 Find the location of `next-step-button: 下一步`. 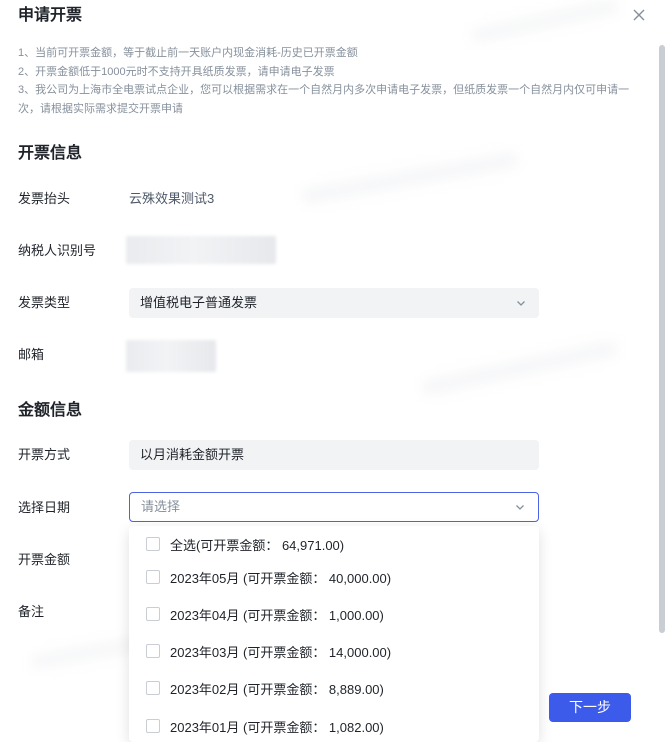

next-step-button: 下一步 is located at coordinates (590, 707).